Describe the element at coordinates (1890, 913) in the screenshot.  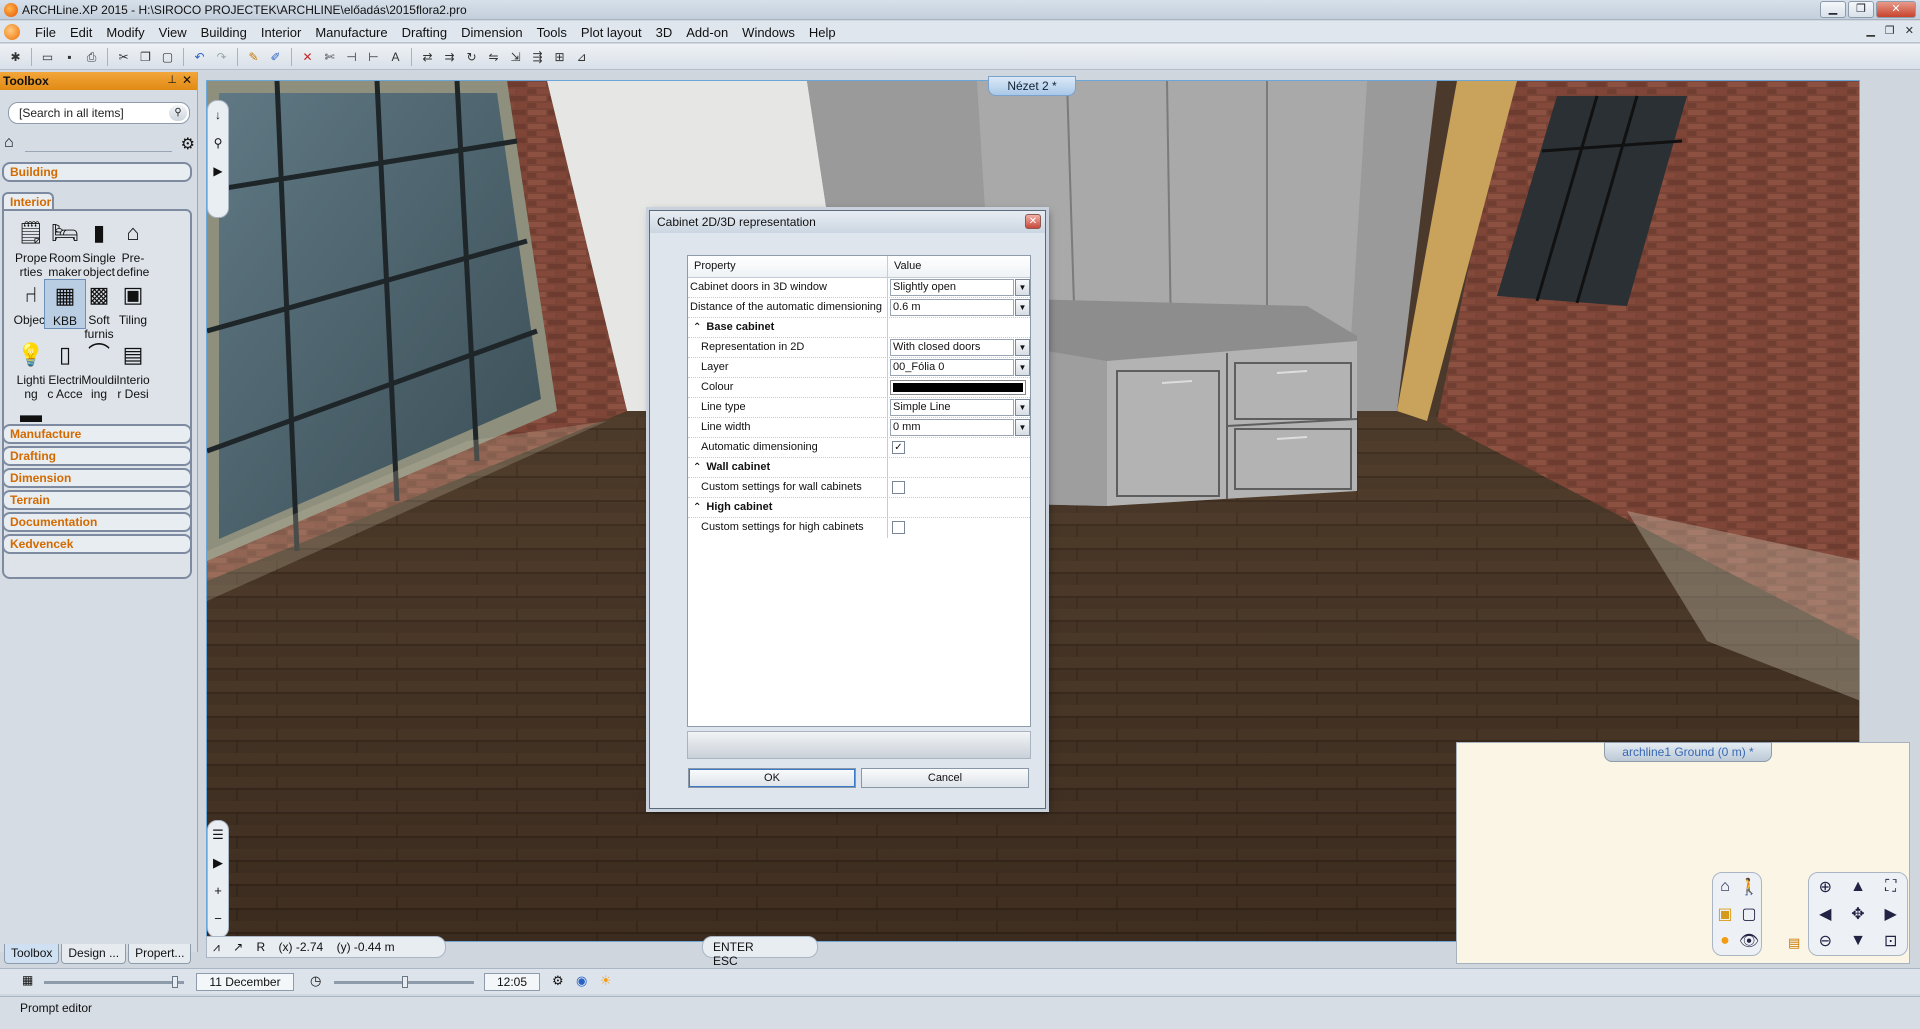
I see `arrow-right-icon: ▶` at that location.